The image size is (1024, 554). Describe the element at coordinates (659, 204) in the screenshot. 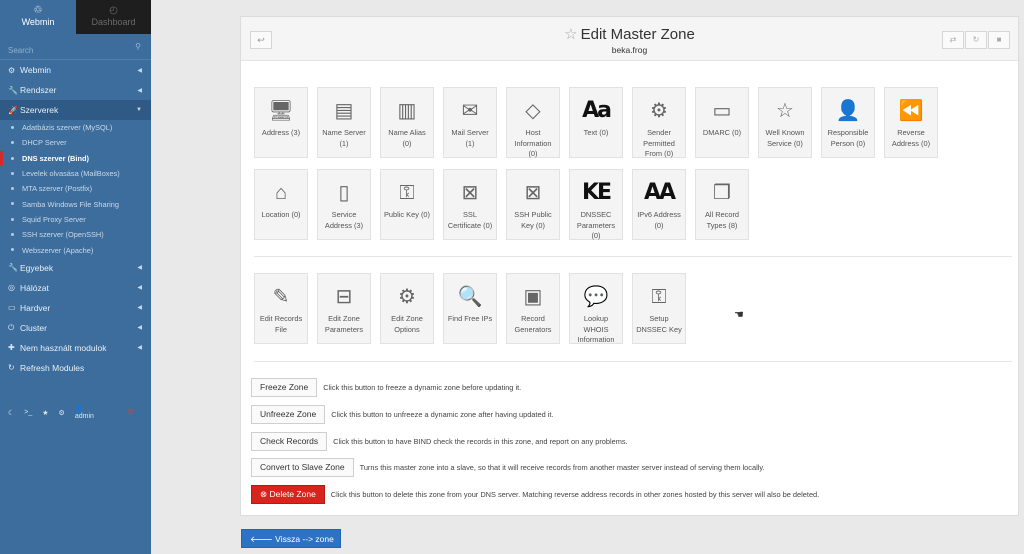

I see `tile-ipv6-address: AA IPv6 Address (0)` at that location.